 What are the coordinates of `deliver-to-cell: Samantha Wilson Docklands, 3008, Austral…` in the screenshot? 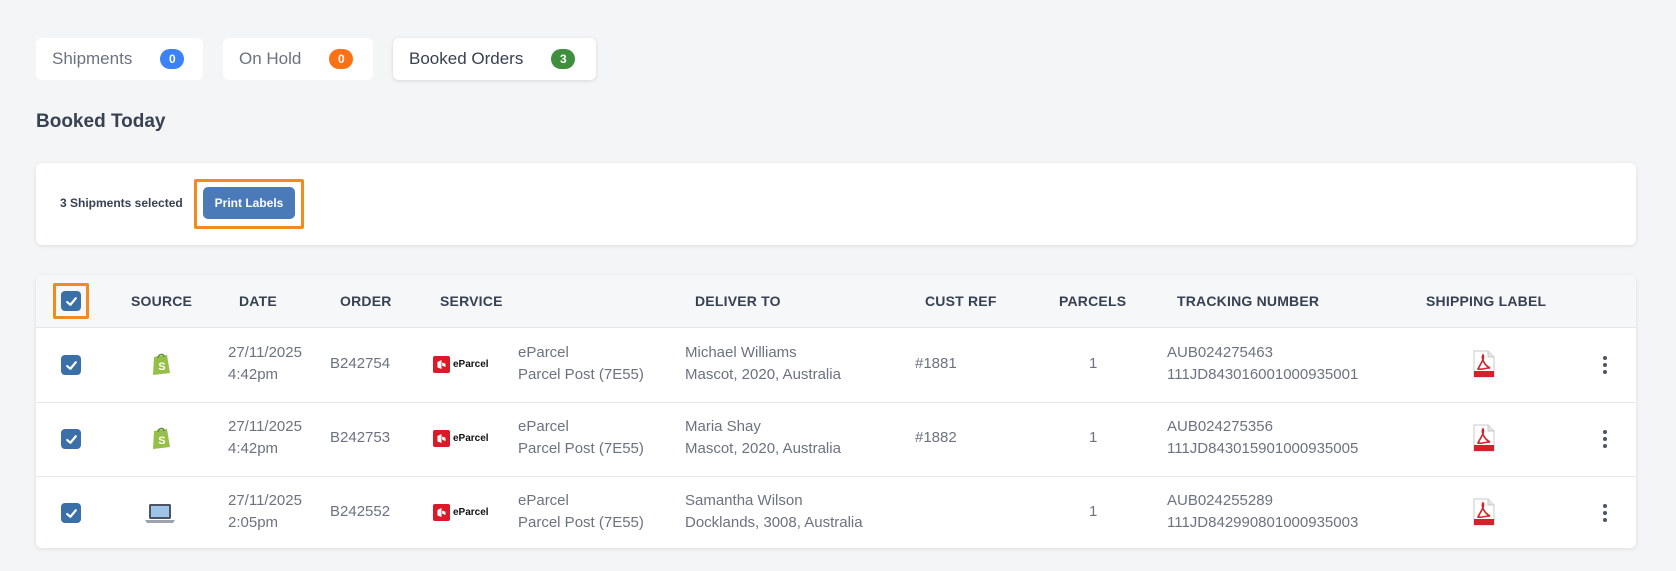 It's located at (774, 512).